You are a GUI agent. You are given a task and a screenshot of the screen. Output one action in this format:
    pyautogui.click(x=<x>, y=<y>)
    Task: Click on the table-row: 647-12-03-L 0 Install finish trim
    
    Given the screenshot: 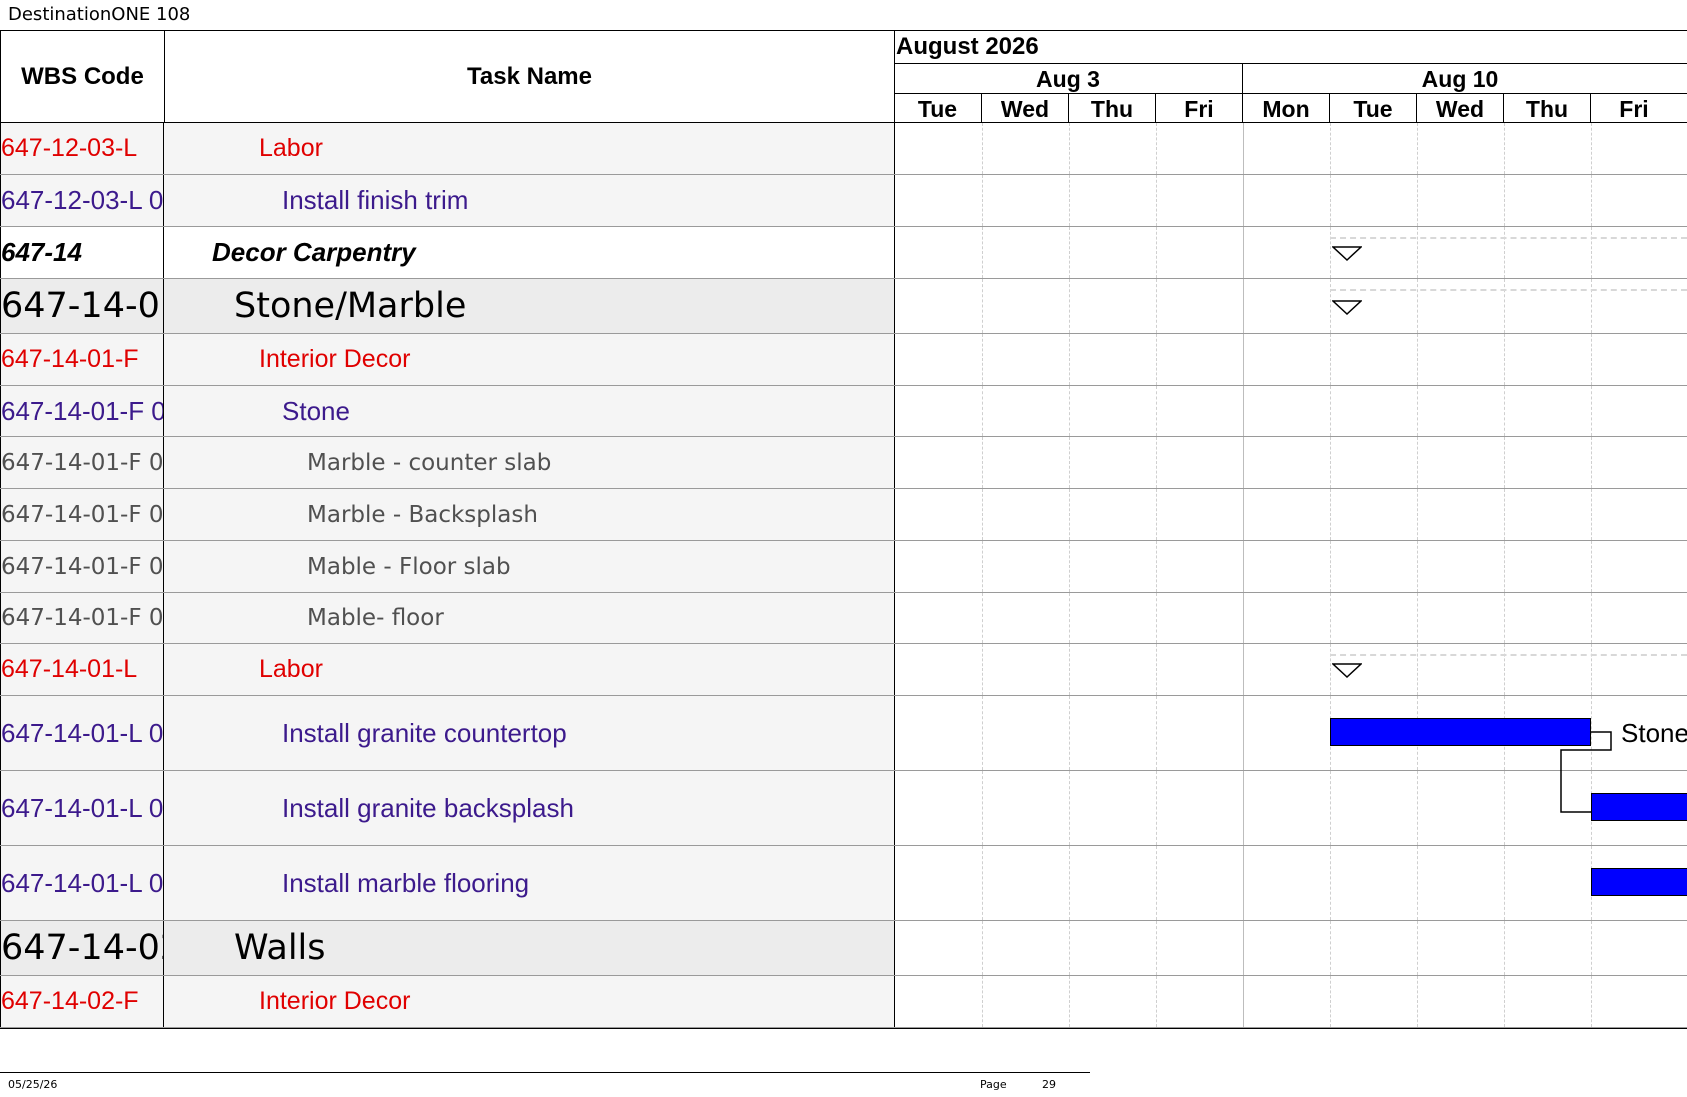 What is the action you would take?
    pyautogui.click(x=843, y=201)
    